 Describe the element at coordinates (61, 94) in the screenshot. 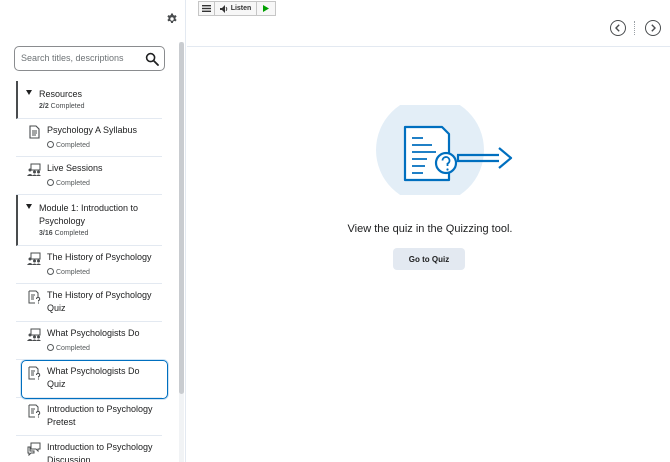

I see `module-title: Resources` at that location.